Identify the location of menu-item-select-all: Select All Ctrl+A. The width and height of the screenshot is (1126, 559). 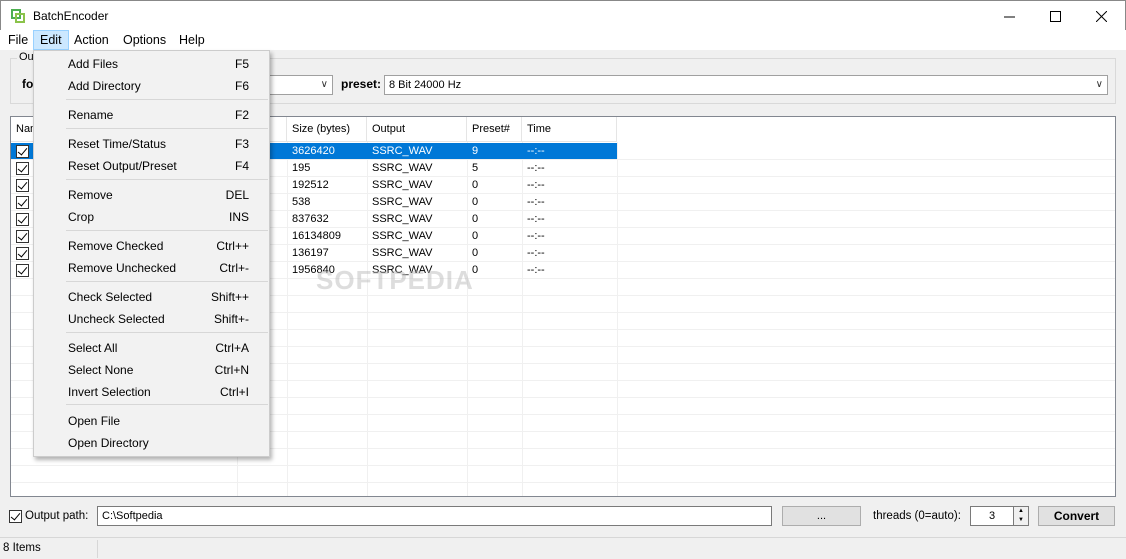
(151, 348).